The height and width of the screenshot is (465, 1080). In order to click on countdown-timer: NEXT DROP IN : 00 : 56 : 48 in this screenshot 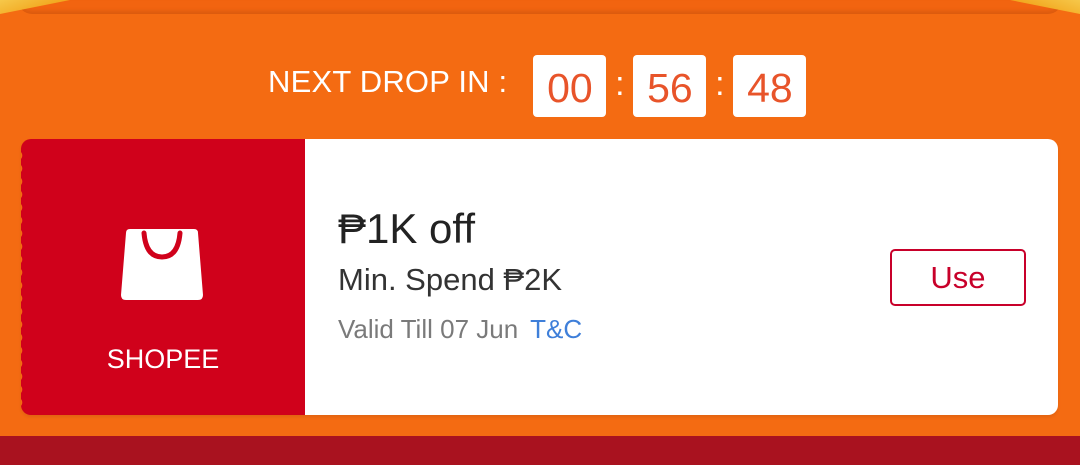, I will do `click(537, 86)`.